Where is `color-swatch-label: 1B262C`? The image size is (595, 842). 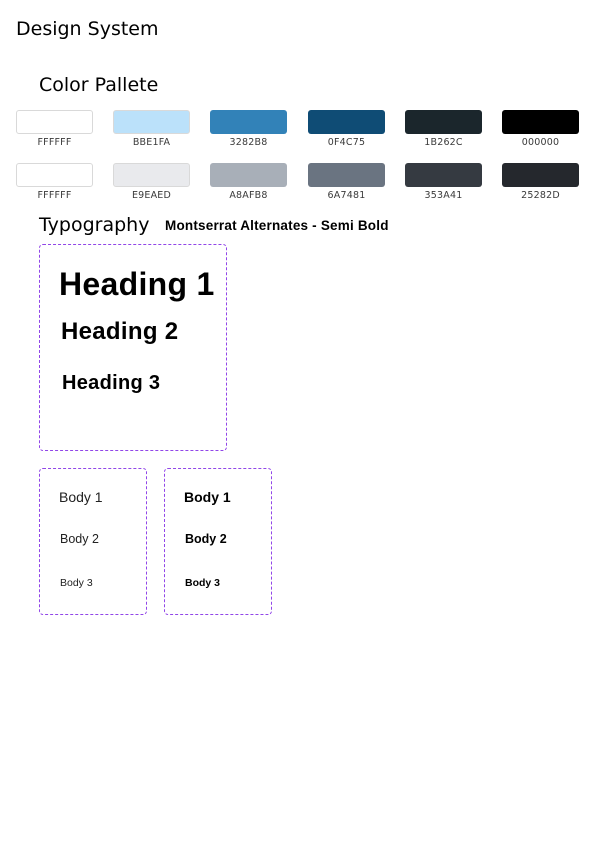
color-swatch-label: 1B262C is located at coordinates (443, 142).